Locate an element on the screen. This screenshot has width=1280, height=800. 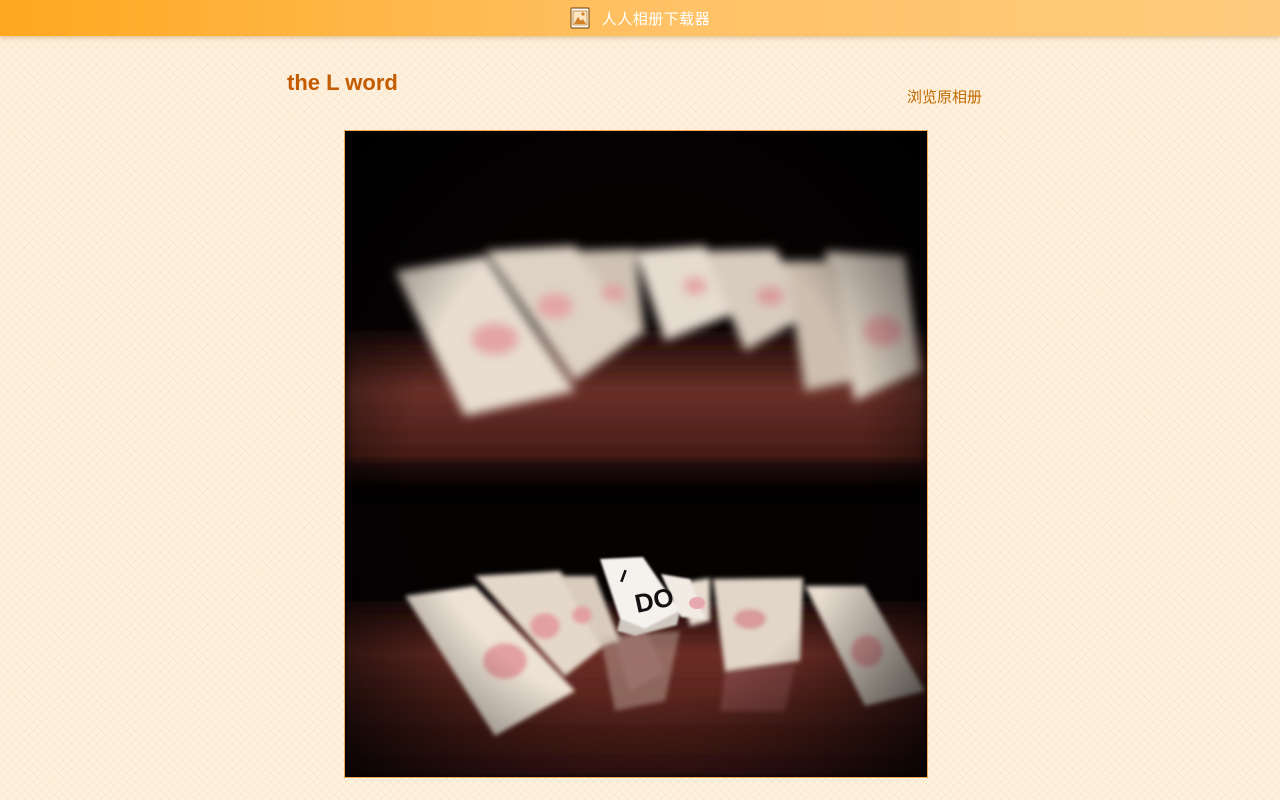
photo-album-icon is located at coordinates (580, 18).